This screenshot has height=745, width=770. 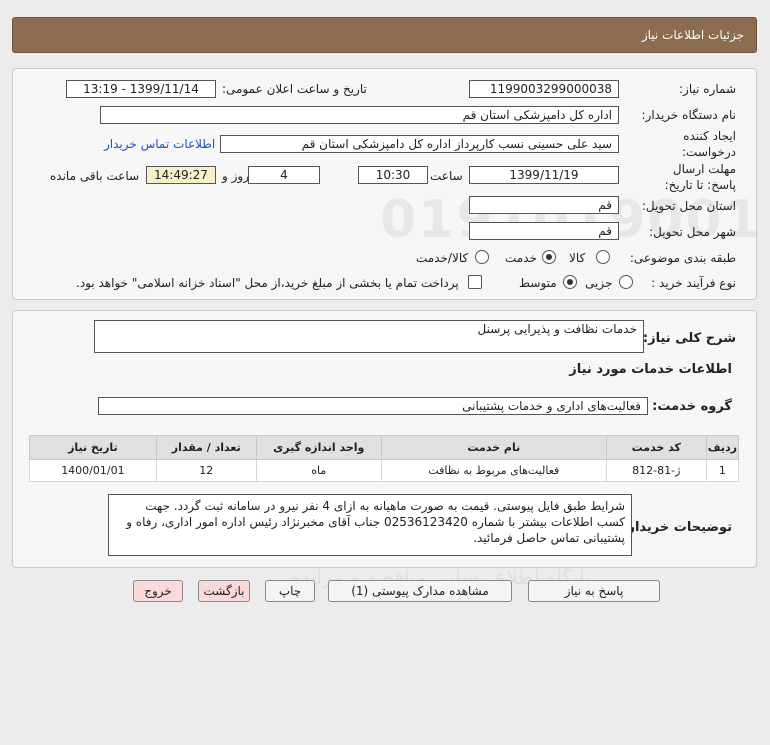 I want to click on need-number-label: شماره نیاز:, so click(x=707, y=89).